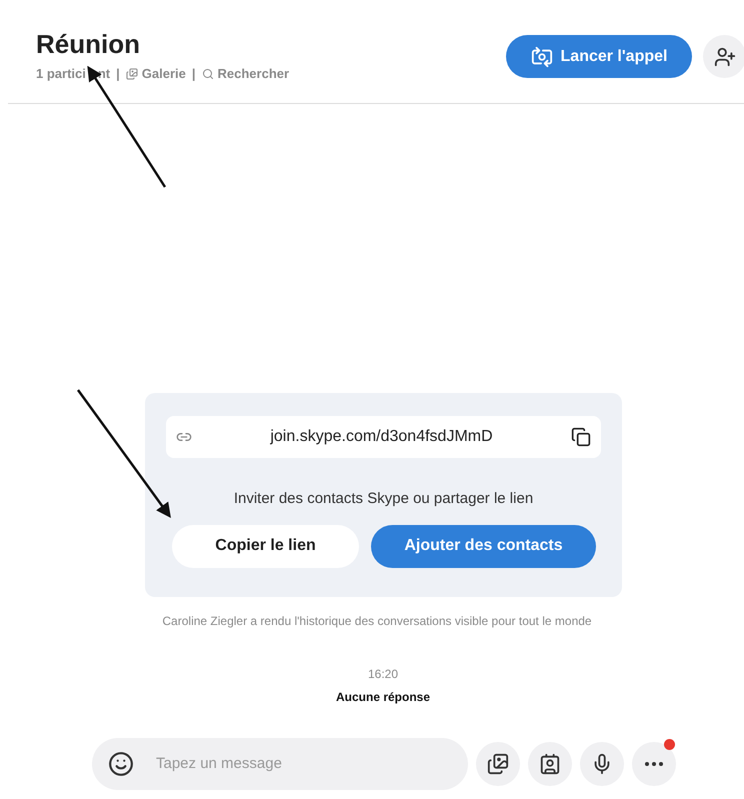 The image size is (744, 799). What do you see at coordinates (599, 56) in the screenshot?
I see `start-call-button: Lancer l'appel` at bounding box center [599, 56].